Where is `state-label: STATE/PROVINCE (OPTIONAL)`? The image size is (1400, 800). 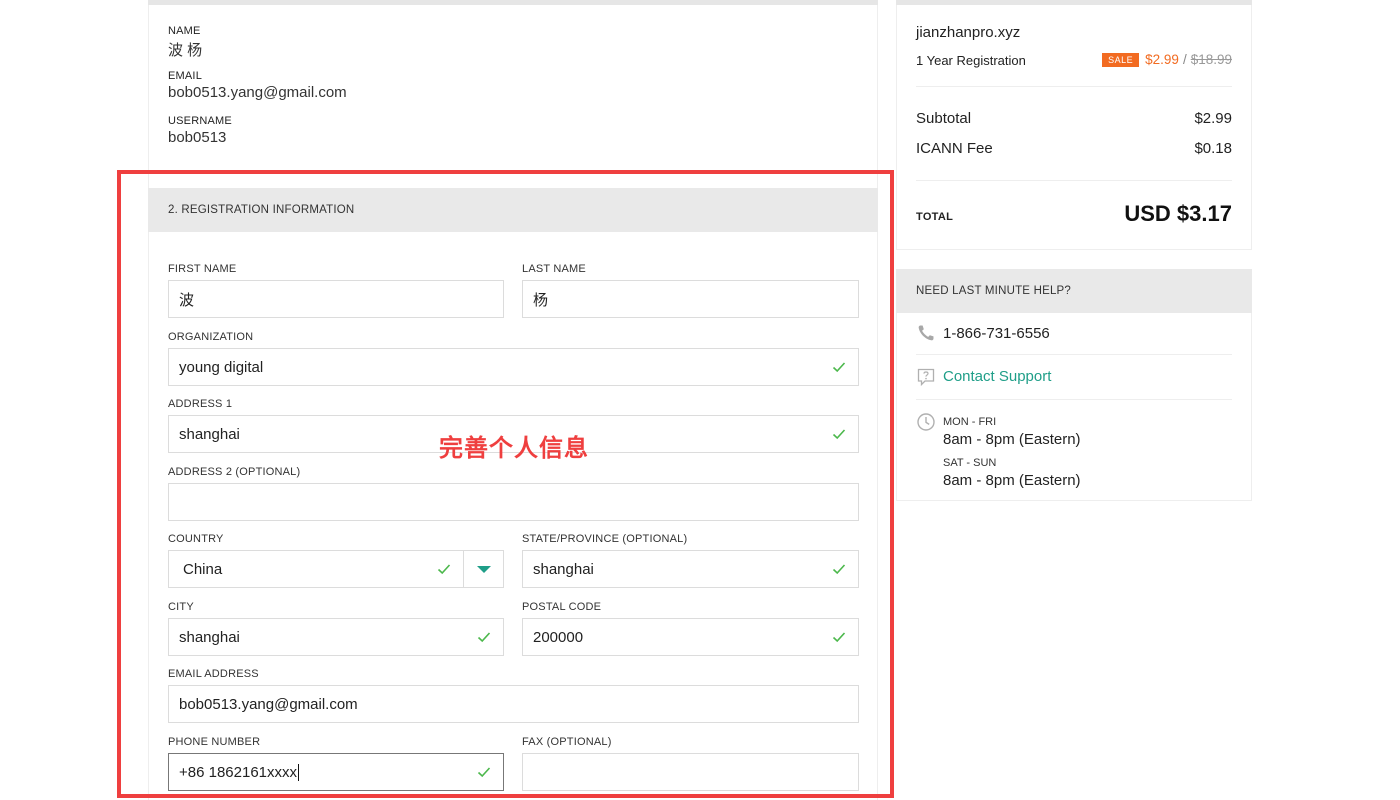
state-label: STATE/PROVINCE (OPTIONAL) is located at coordinates (605, 539).